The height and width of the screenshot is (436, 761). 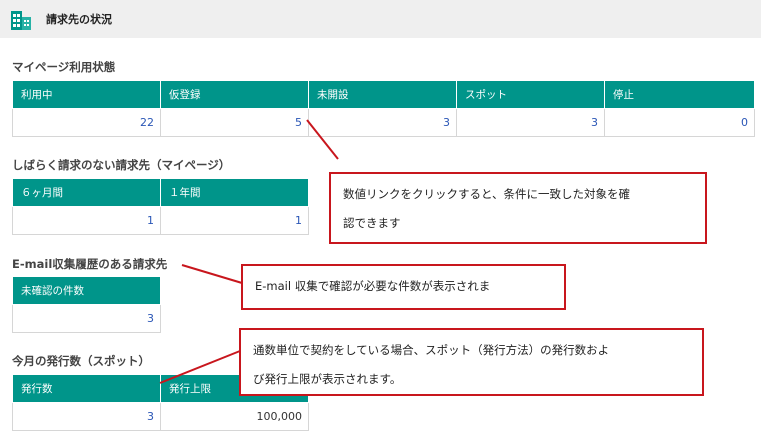 I want to click on column-header-issued: 発行数, so click(x=86, y=388).